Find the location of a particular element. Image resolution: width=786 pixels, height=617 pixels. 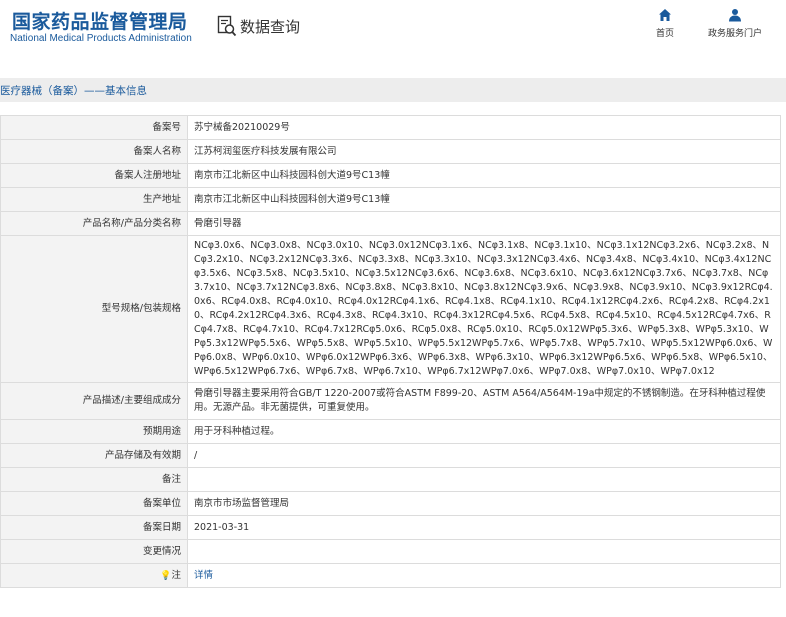

filer-address-value: 南京市江北新区中山科技园科创大道9号C13幢 is located at coordinates (484, 175).